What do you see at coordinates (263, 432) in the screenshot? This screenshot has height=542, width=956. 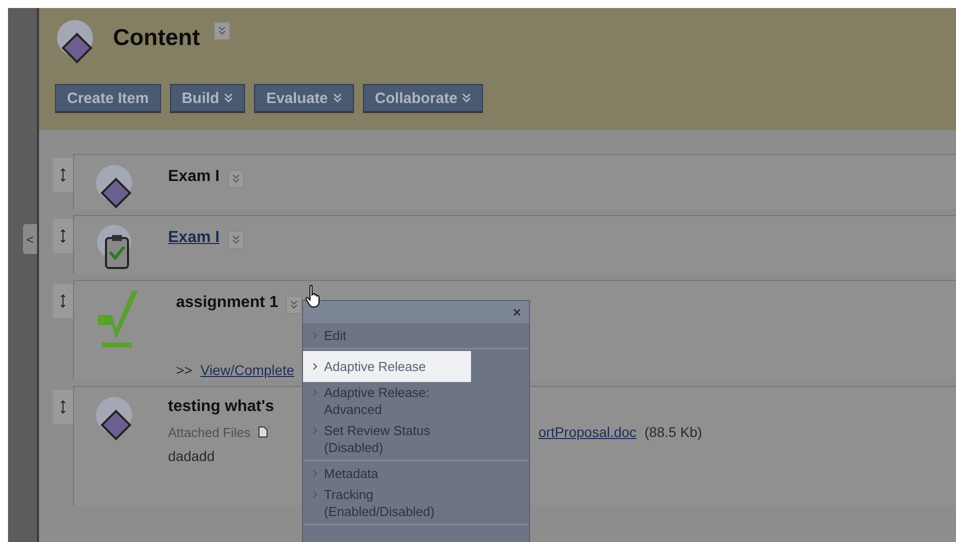 I see `file-icon` at bounding box center [263, 432].